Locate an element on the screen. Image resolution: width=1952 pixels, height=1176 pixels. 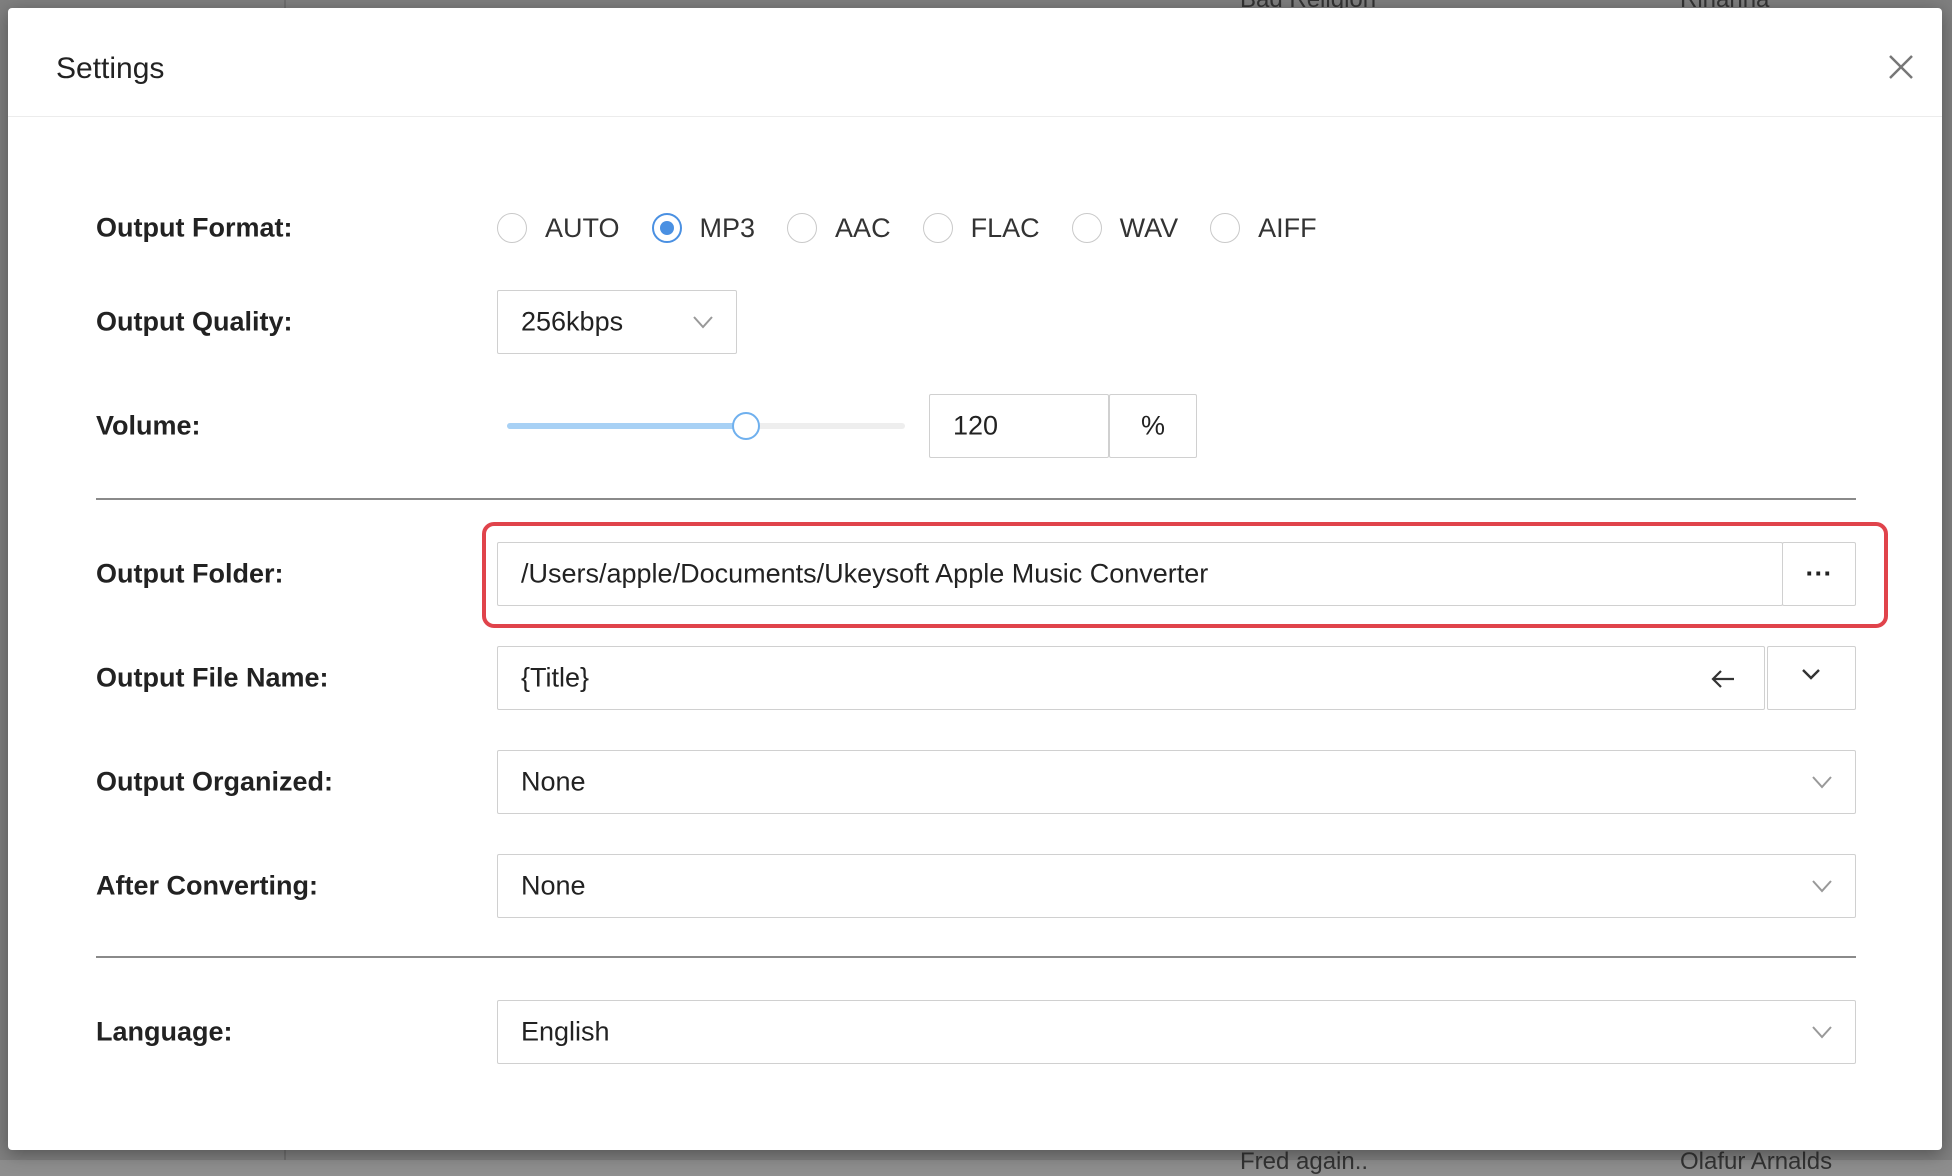
format-option-flac: FLAC is located at coordinates (981, 228).